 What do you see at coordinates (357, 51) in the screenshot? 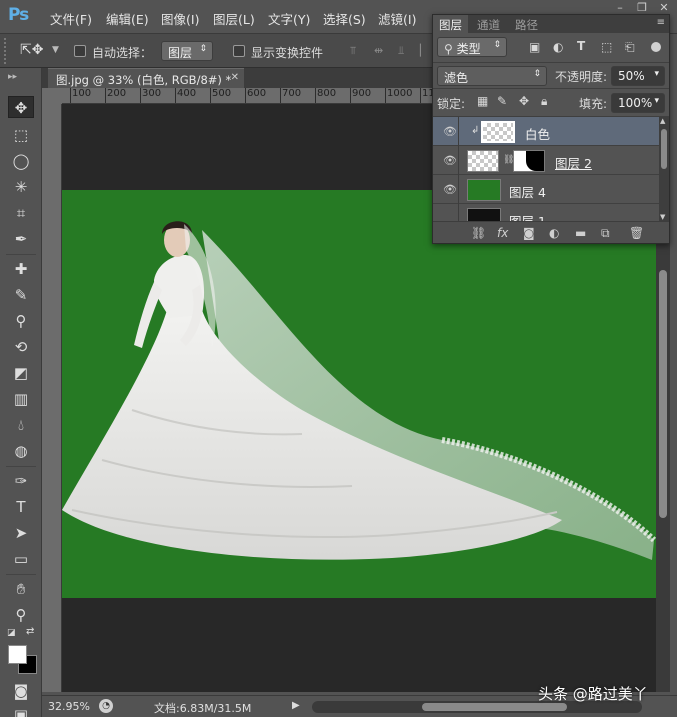
I see `align-top-icon: ⫪` at bounding box center [357, 51].